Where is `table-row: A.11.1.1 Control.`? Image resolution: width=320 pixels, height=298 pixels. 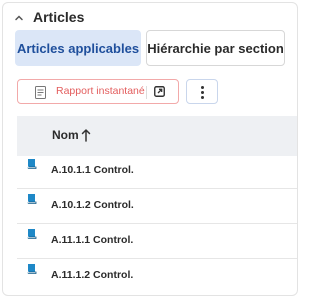 table-row: A.11.1.1 Control. is located at coordinates (157, 242).